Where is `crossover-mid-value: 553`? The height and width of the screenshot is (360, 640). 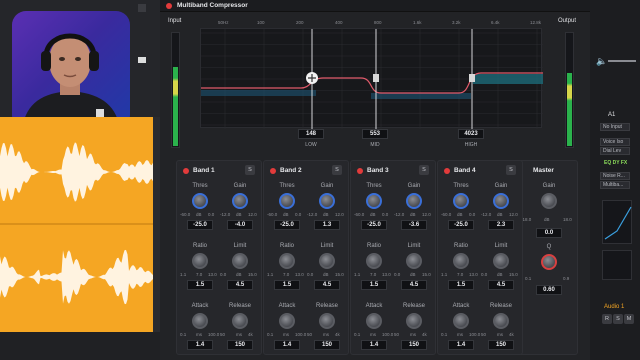 crossover-mid-value: 553 is located at coordinates (375, 134).